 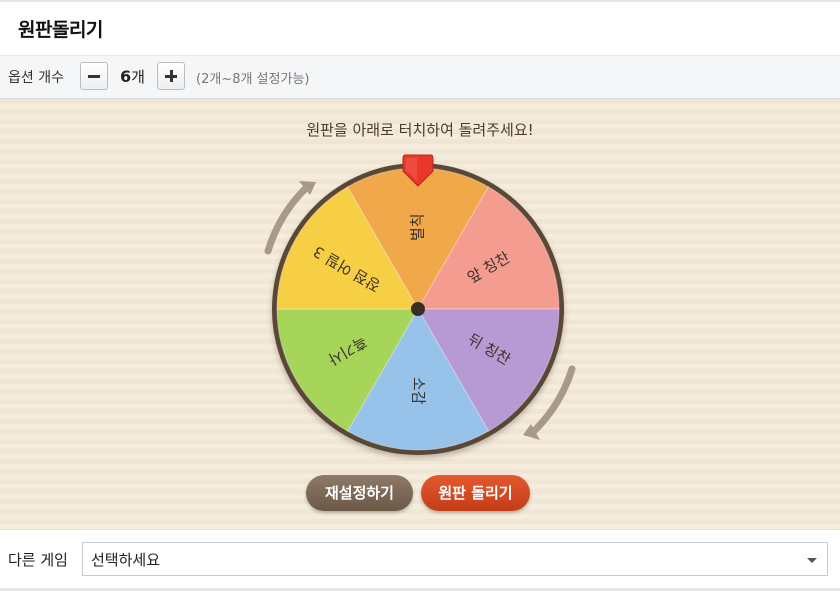 I want to click on increase-button, so click(x=171, y=76).